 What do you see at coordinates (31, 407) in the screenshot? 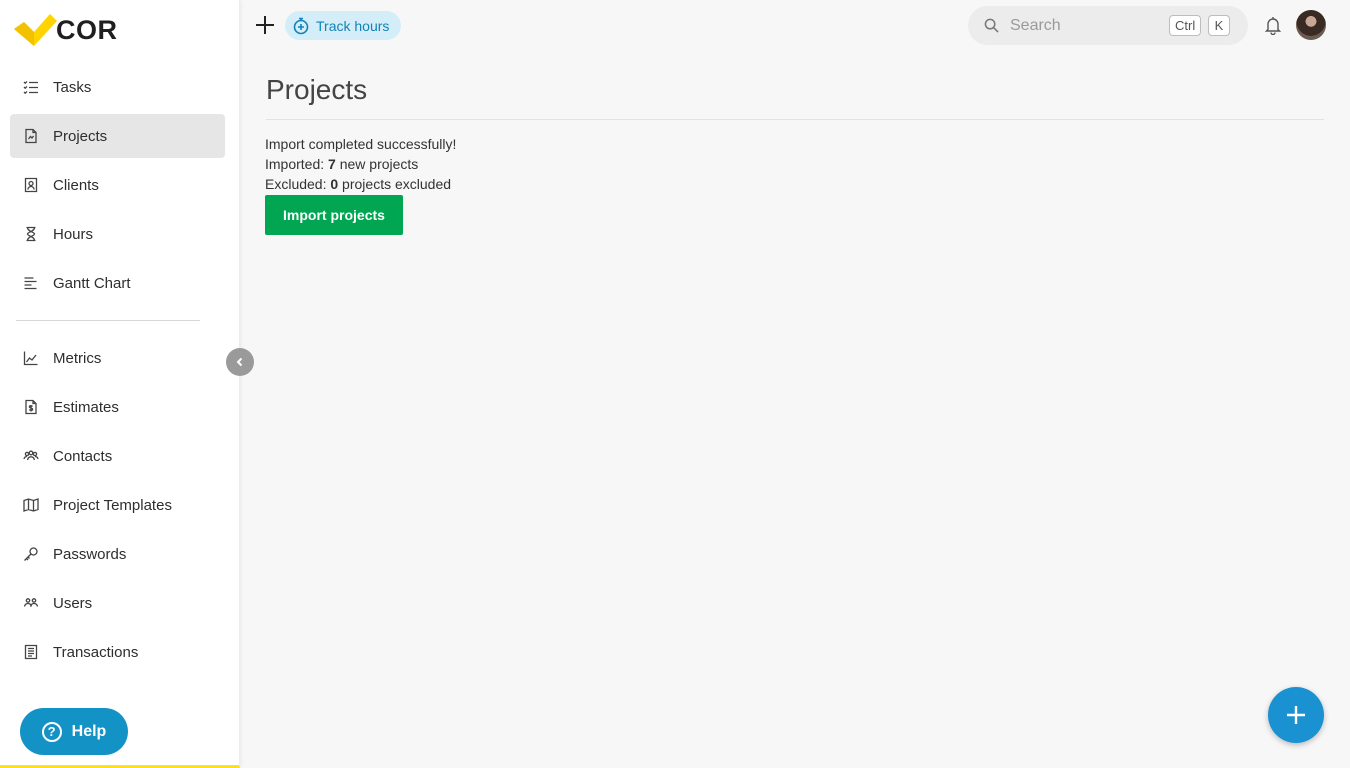
I see `estimates-icon` at bounding box center [31, 407].